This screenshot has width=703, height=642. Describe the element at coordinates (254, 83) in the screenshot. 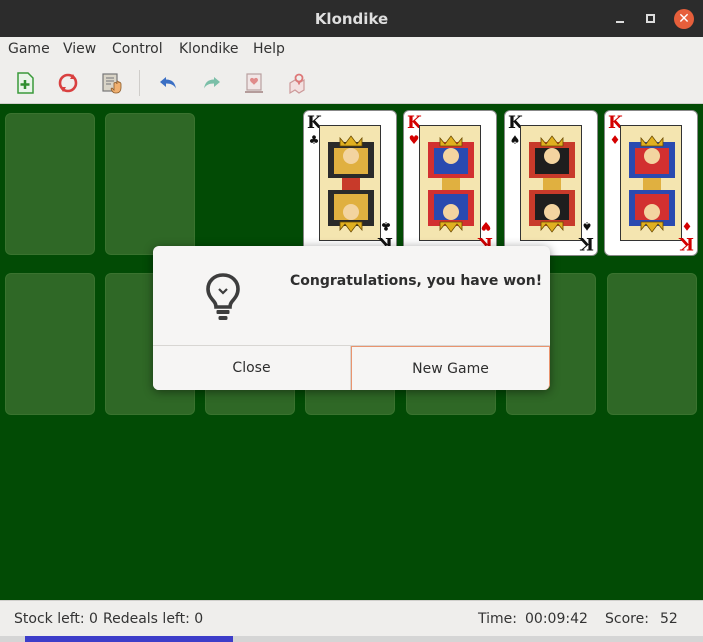

I see `hint-icon` at that location.